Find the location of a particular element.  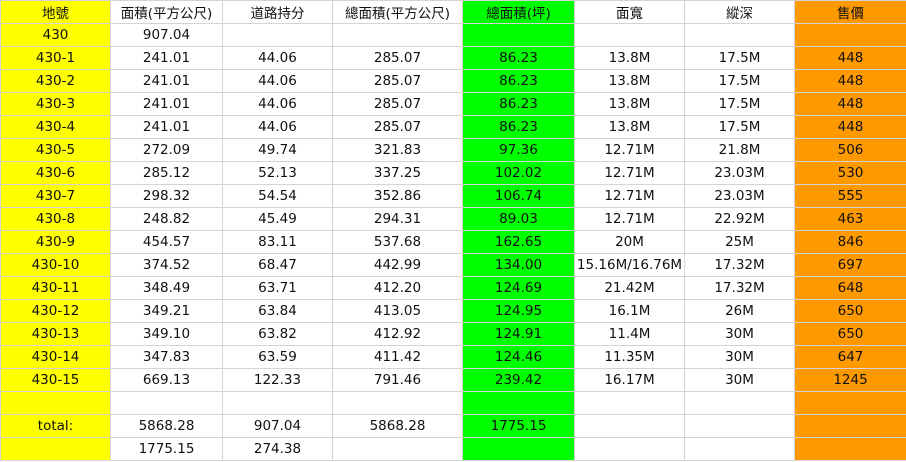

cell-price: 650 is located at coordinates (850, 334).